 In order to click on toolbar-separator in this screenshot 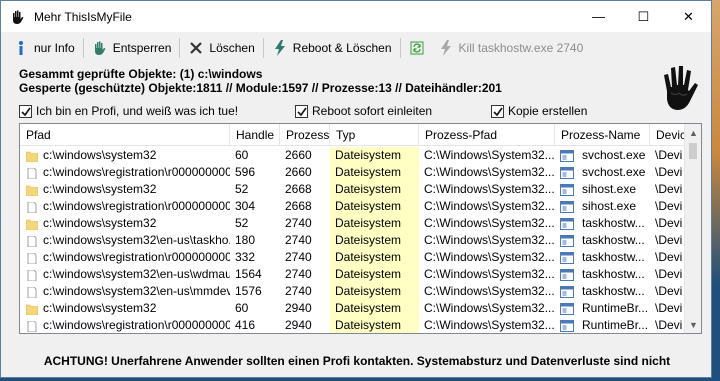, I will do `click(400, 48)`.